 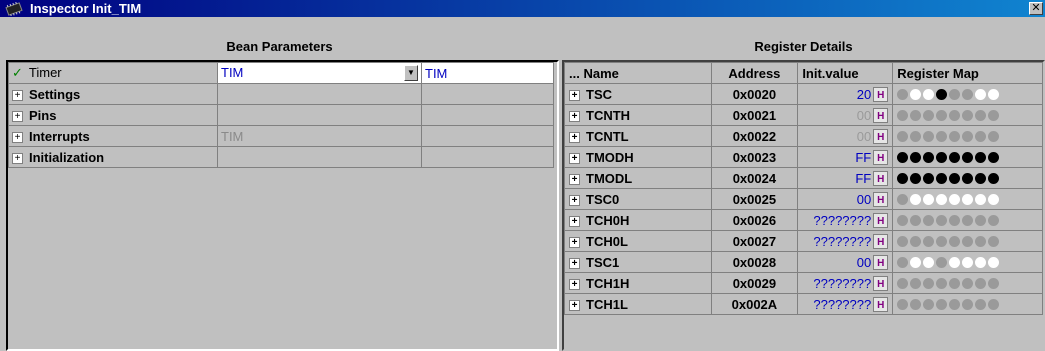 What do you see at coordinates (638, 178) in the screenshot?
I see `register-name-cell: + TMODL` at bounding box center [638, 178].